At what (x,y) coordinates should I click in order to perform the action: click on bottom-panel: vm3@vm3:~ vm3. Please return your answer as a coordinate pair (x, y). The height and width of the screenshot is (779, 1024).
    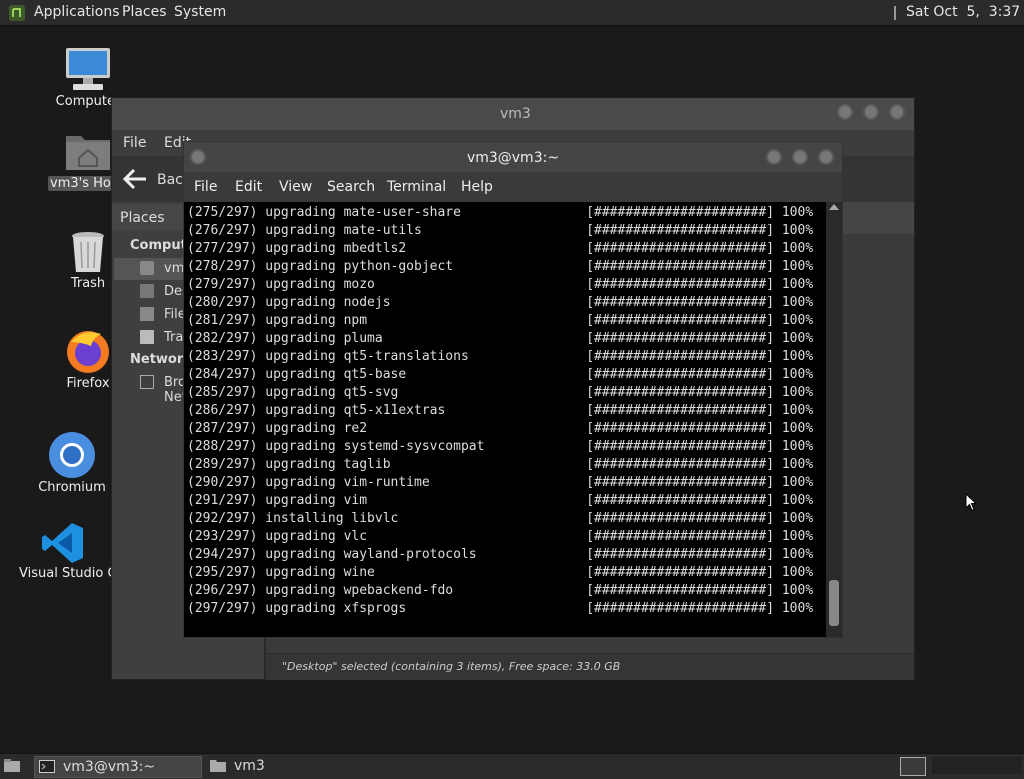
    Looking at the image, I should click on (512, 766).